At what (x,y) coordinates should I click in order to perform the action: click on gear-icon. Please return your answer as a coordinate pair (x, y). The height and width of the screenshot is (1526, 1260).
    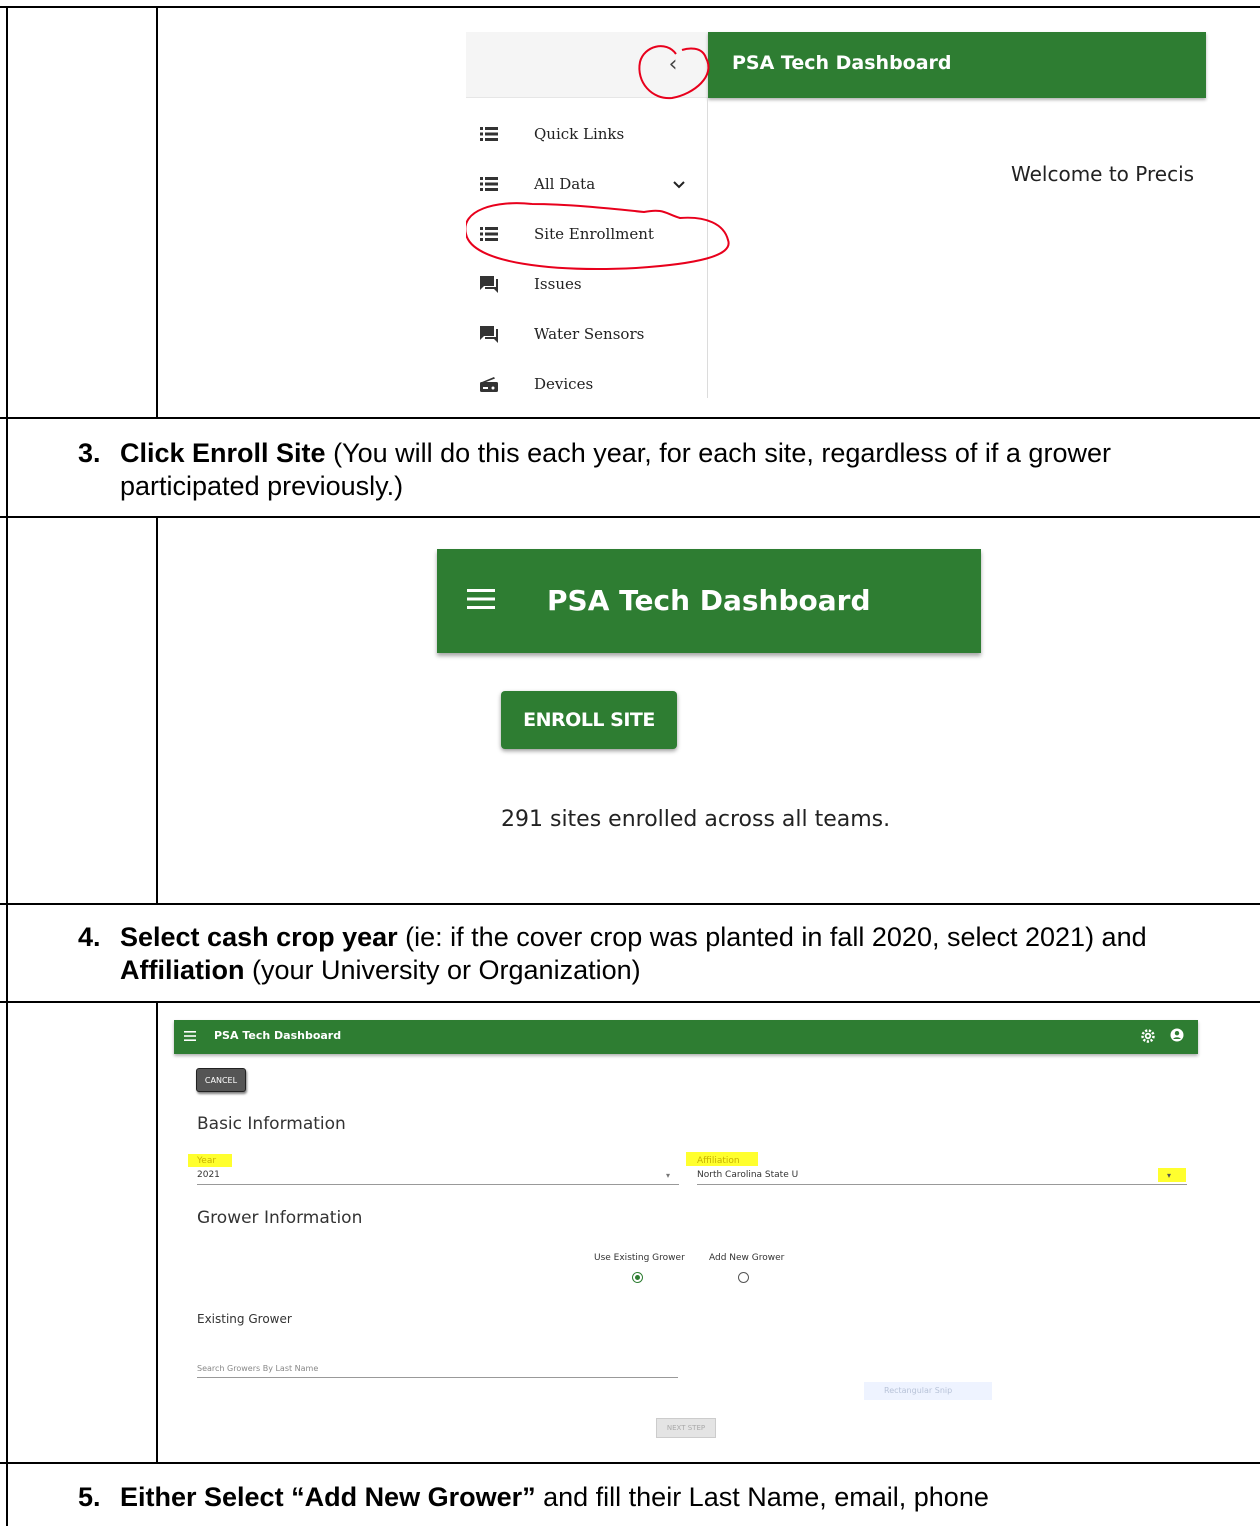
    Looking at the image, I should click on (1148, 1036).